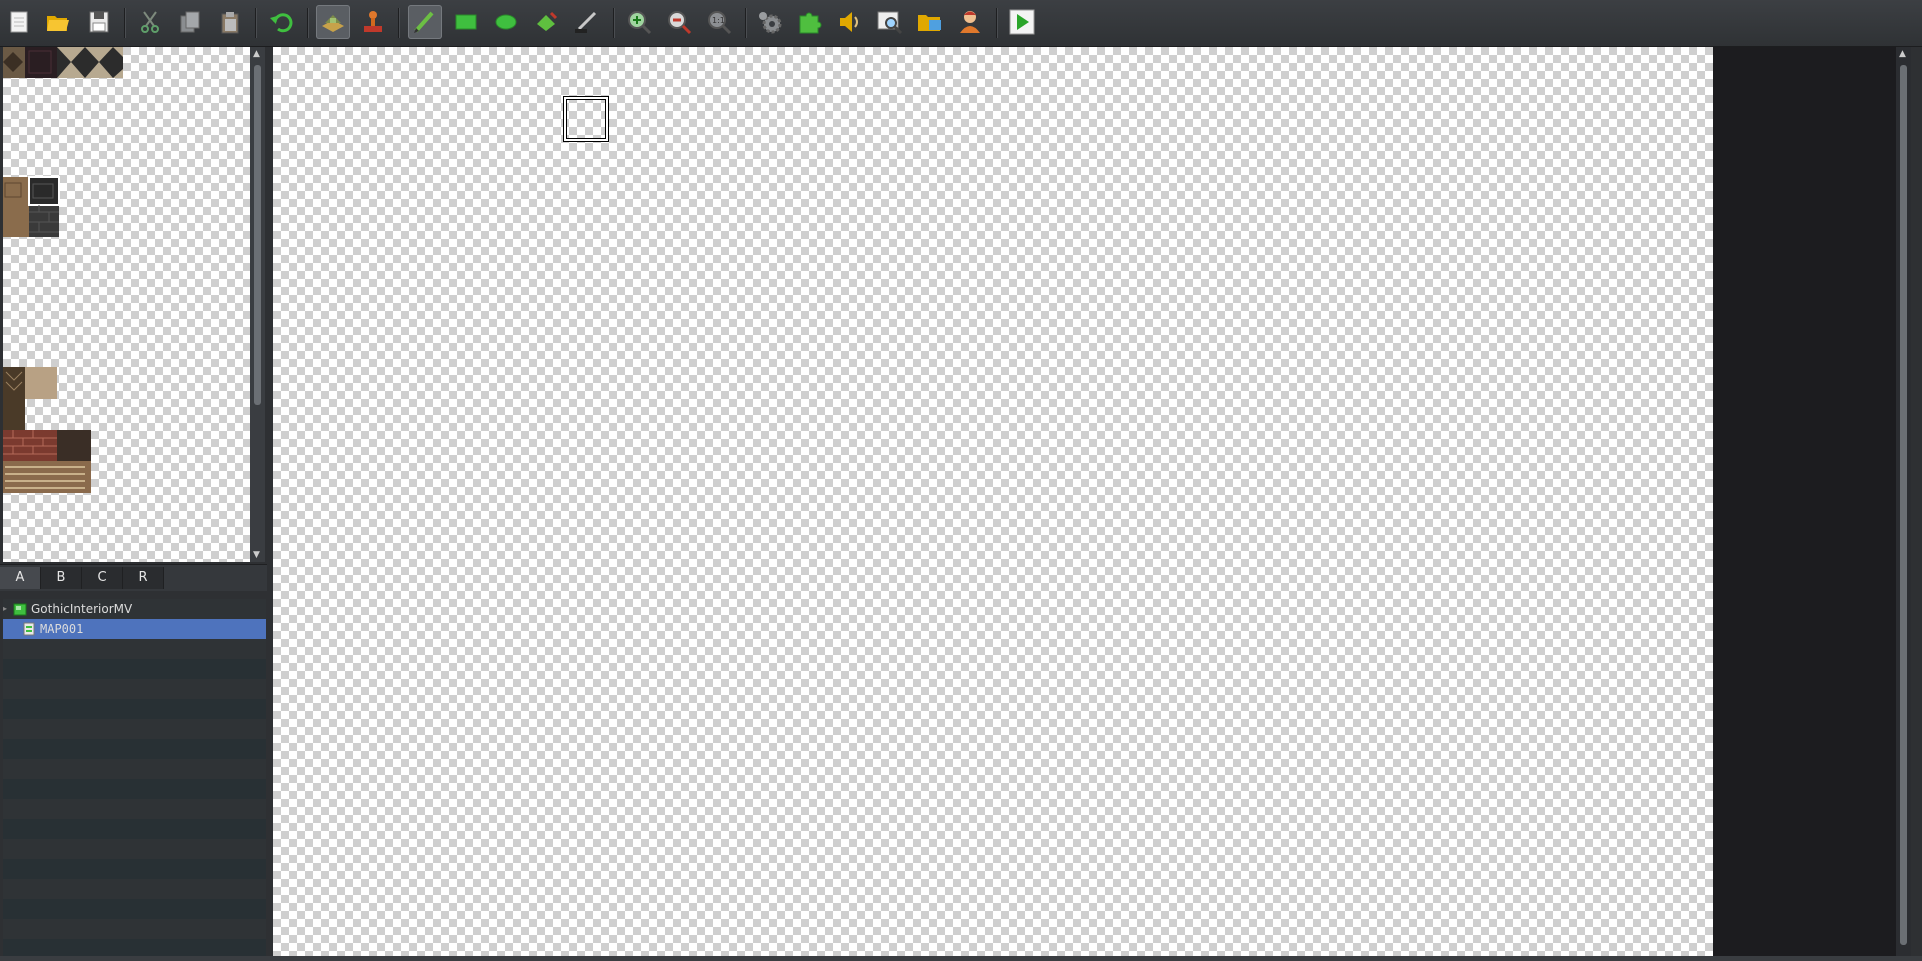  What do you see at coordinates (961, 958) in the screenshot?
I see `status-bar` at bounding box center [961, 958].